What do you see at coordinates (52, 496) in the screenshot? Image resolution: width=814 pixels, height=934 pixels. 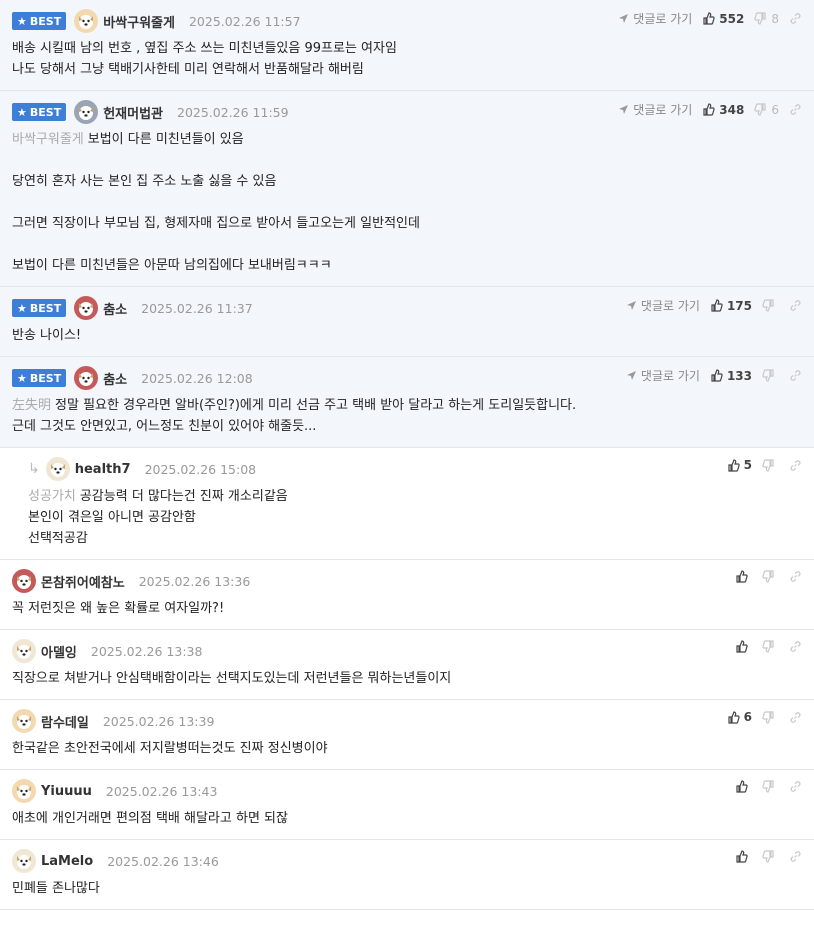 I see `mention: 성공가치` at bounding box center [52, 496].